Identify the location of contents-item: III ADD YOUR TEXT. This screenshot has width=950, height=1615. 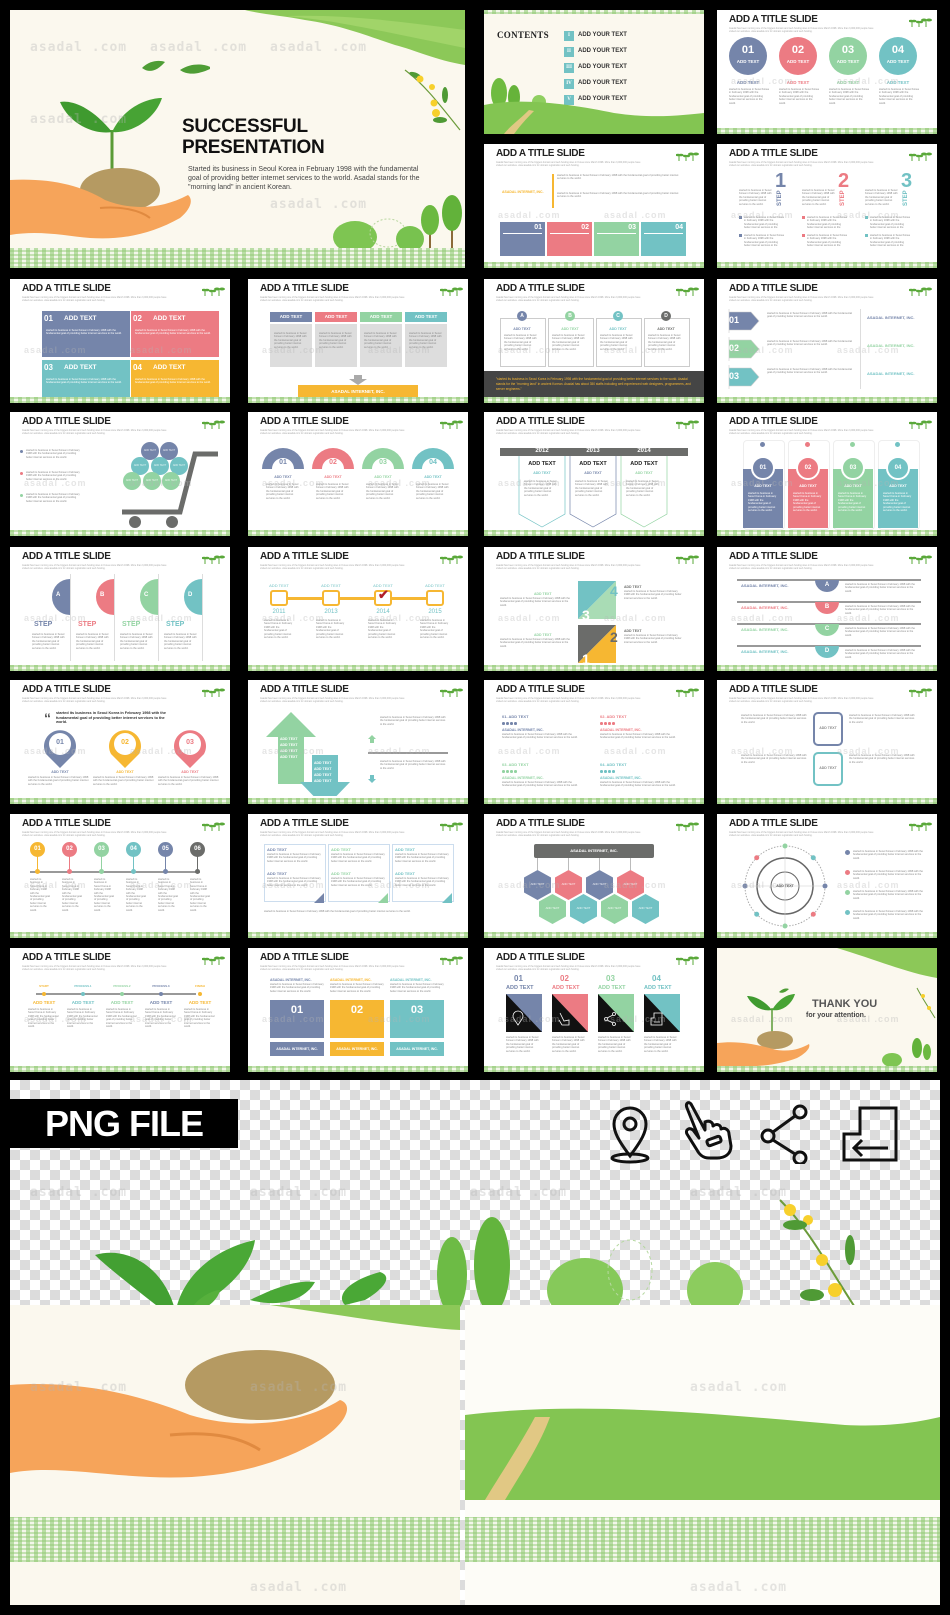
(624, 69).